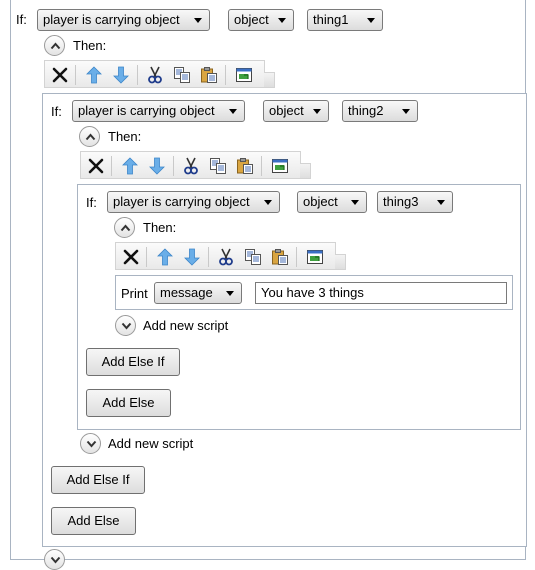 The height and width of the screenshot is (570, 535). I want to click on script-toolbar-level2, so click(195, 165).